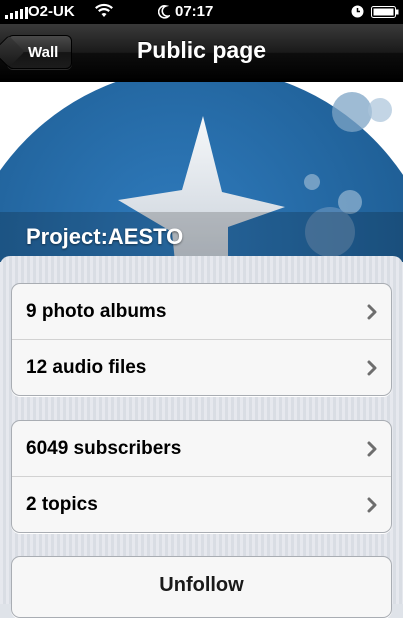  I want to click on wifi-icon, so click(104, 10).